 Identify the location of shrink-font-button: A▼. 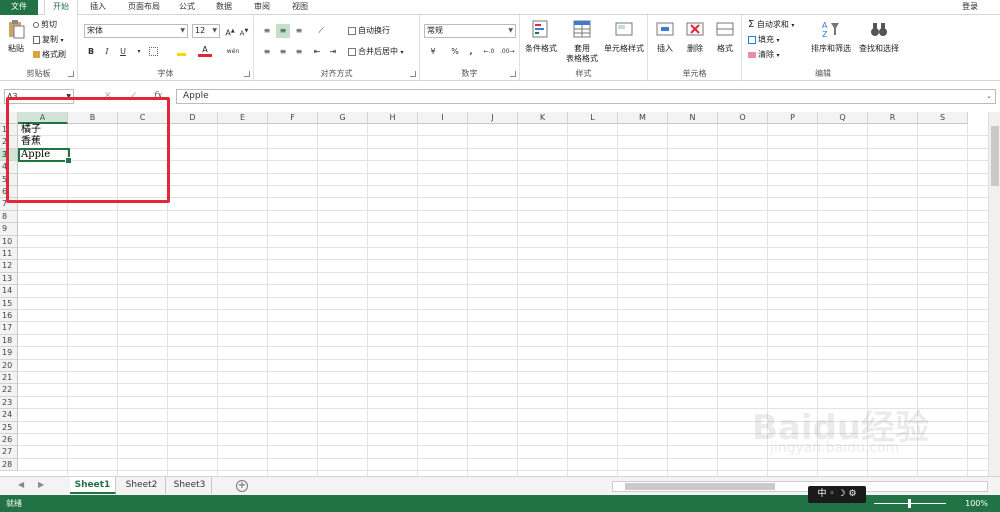
(244, 31).